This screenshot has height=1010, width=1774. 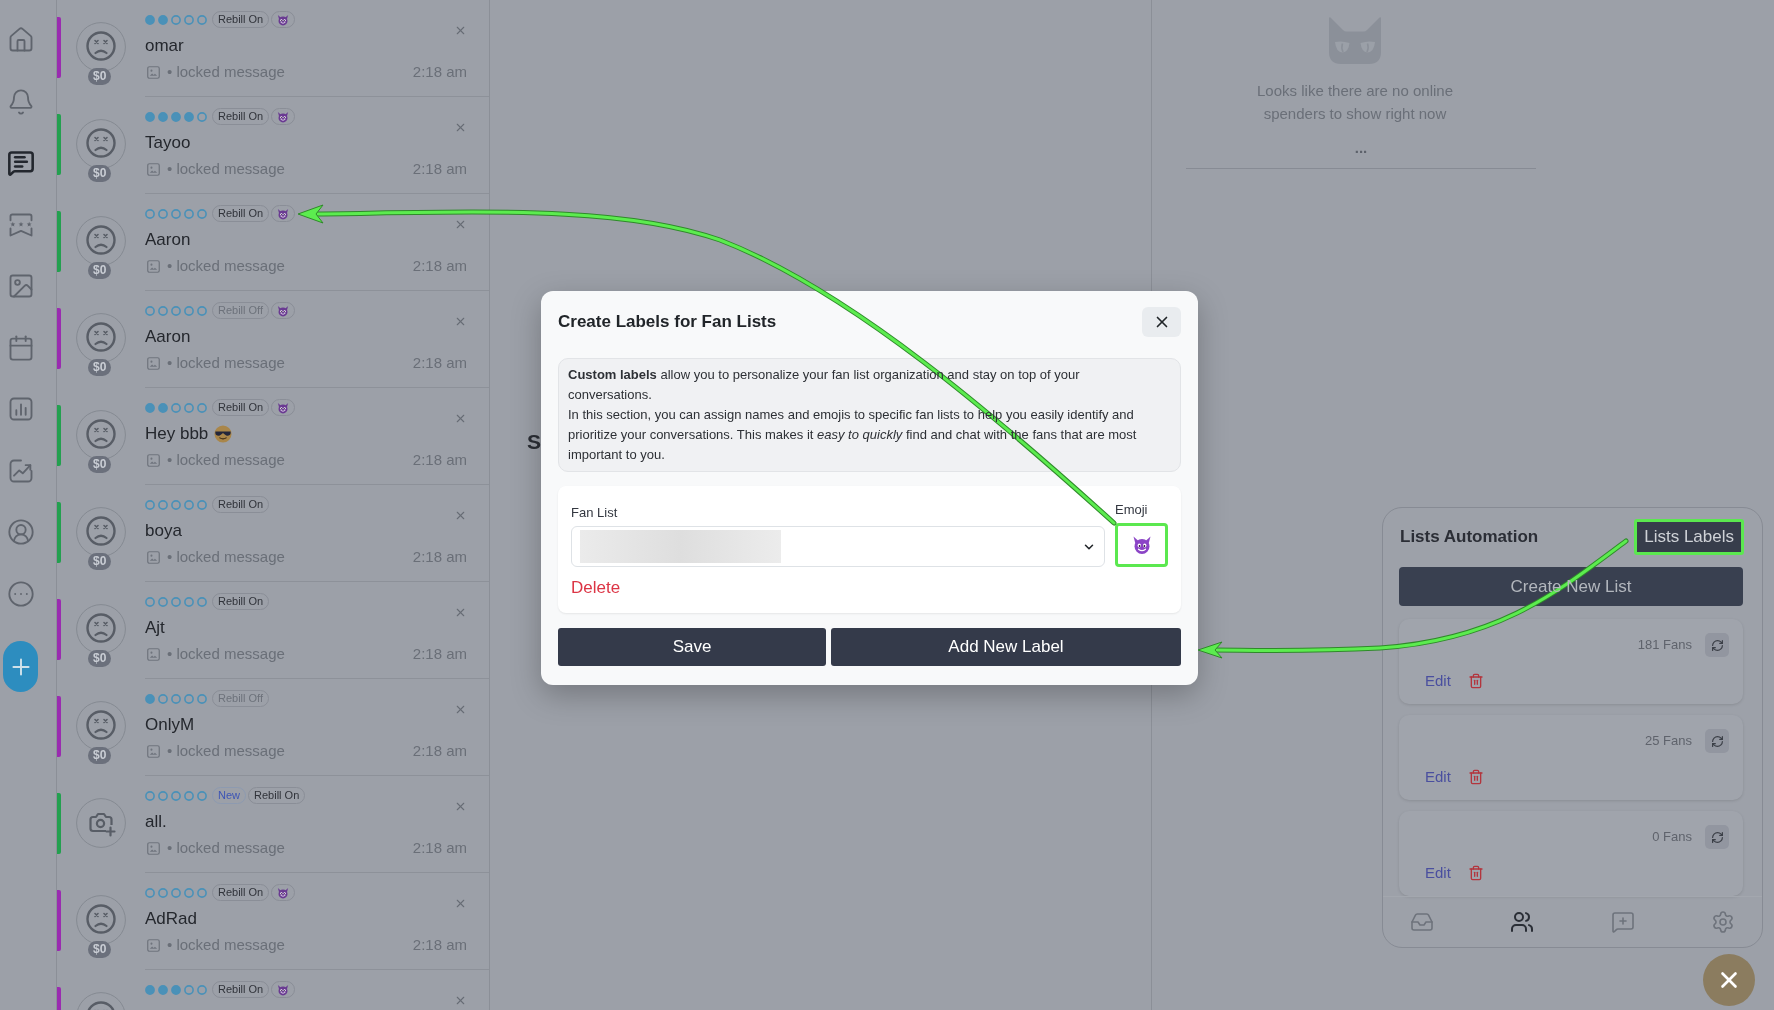 I want to click on chat-list-item: Rebill On, so click(x=317, y=990).